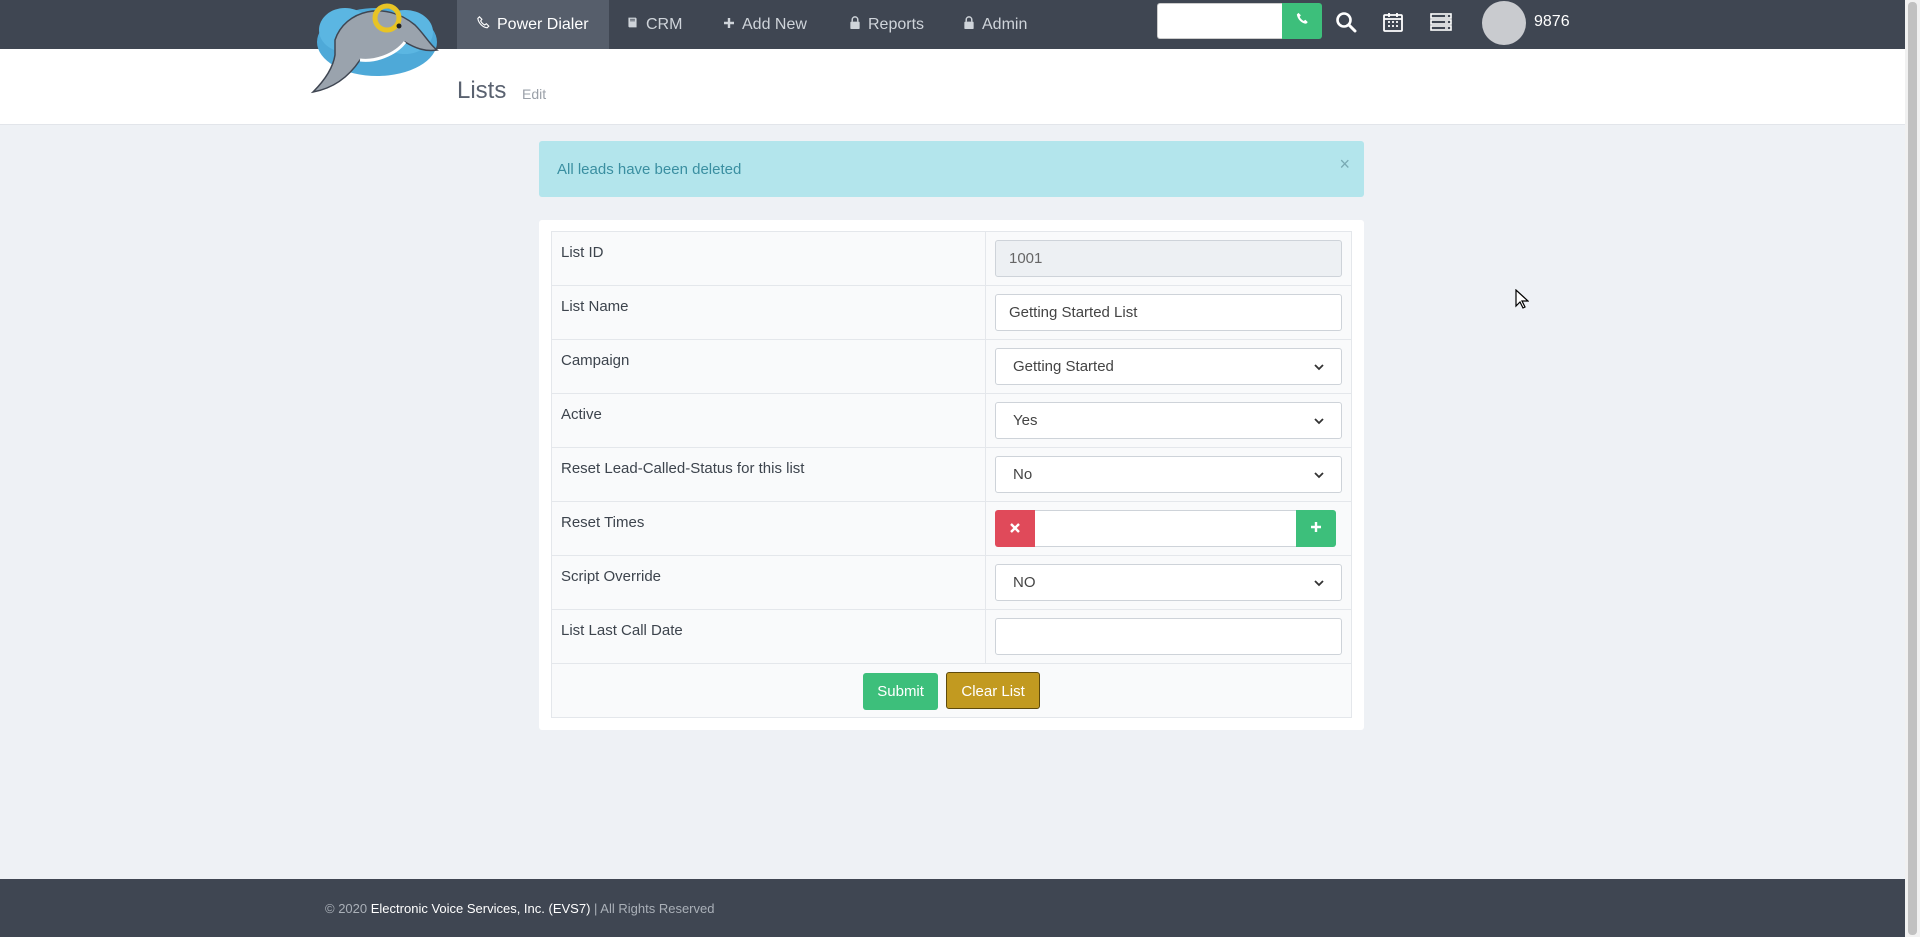 This screenshot has width=1920, height=937. I want to click on list-name-field: Getting Started List, so click(1168, 312).